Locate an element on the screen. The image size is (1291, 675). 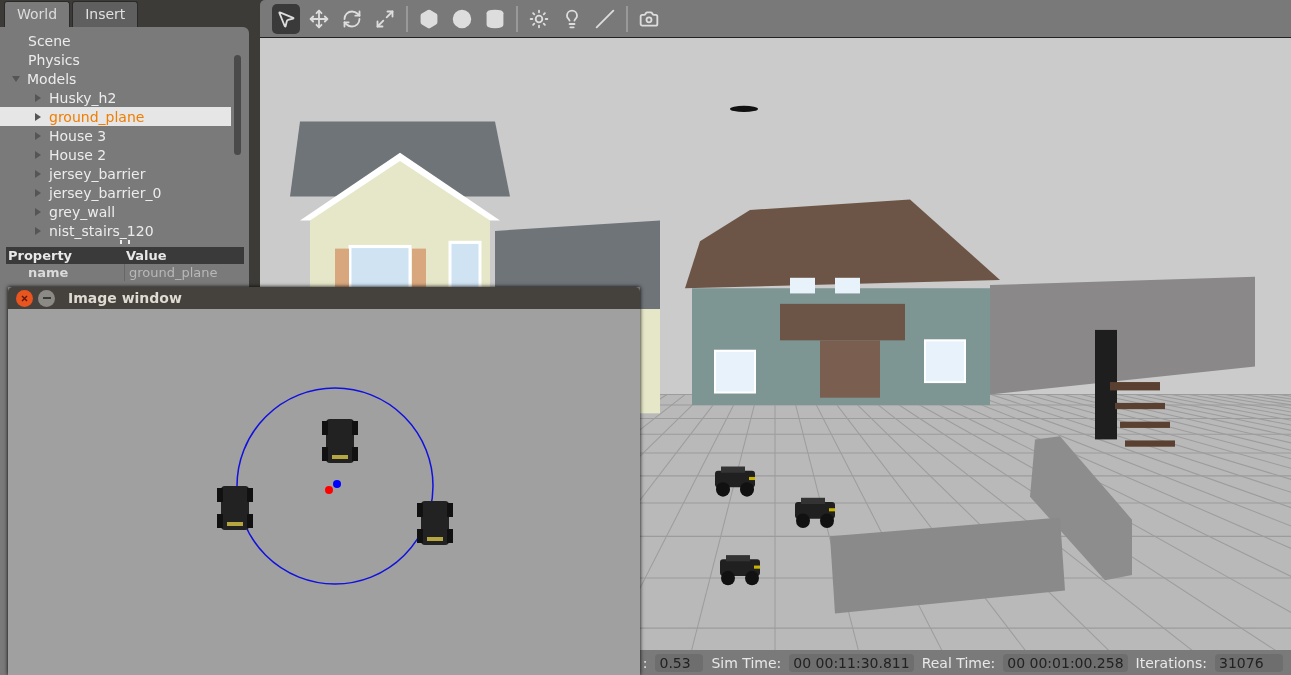
arrow-pointer-icon is located at coordinates (286, 18).